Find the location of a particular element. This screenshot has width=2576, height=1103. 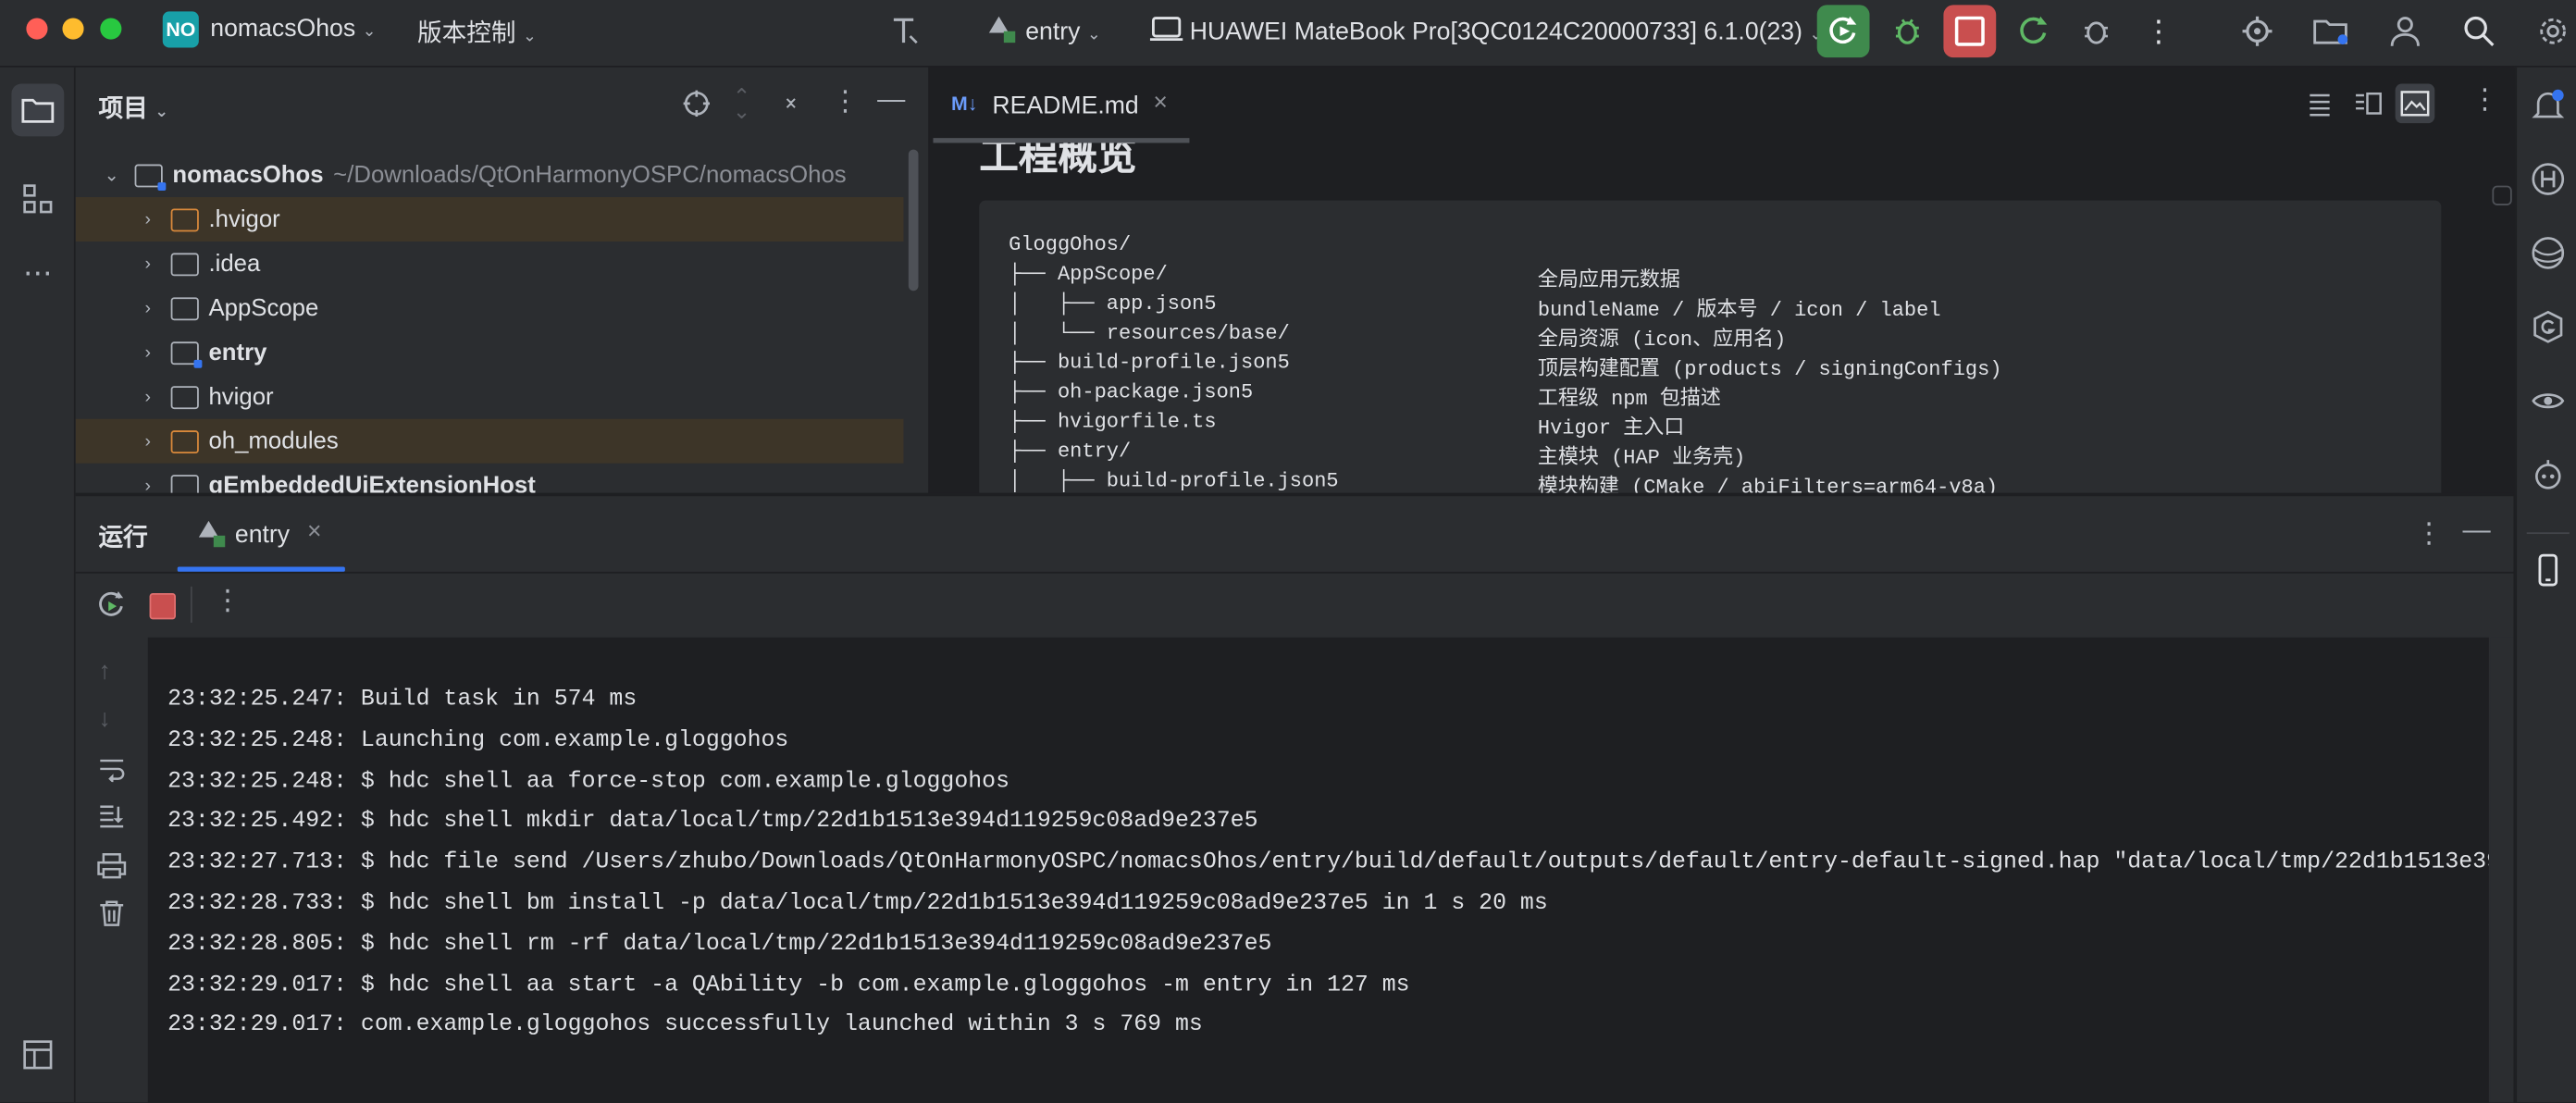

code-tree: ├── build-profile.json5 is located at coordinates (1149, 363).